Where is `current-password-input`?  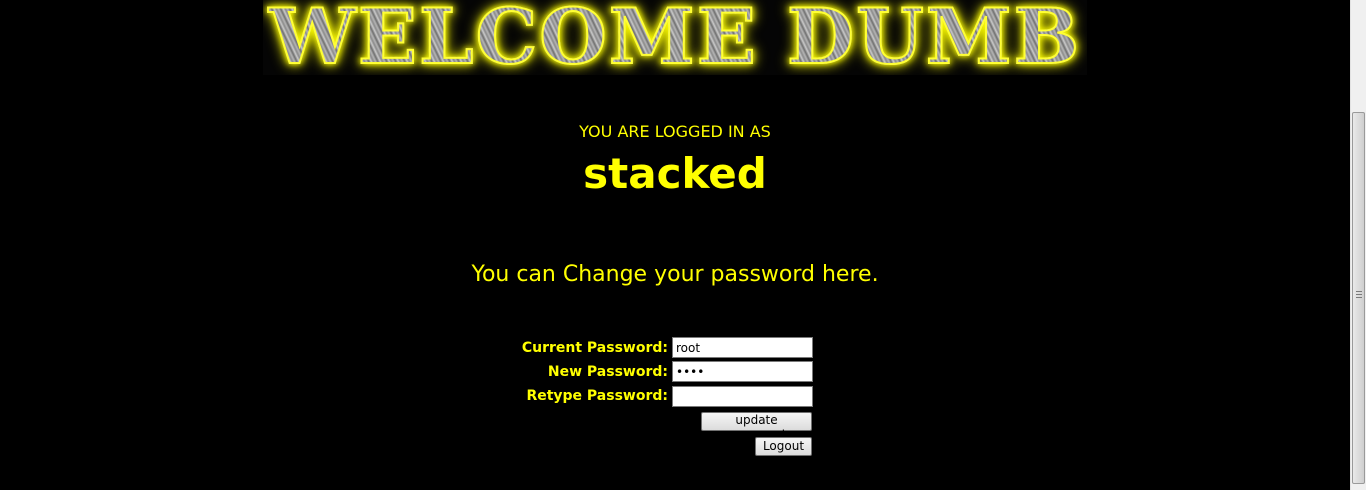
current-password-input is located at coordinates (742, 347).